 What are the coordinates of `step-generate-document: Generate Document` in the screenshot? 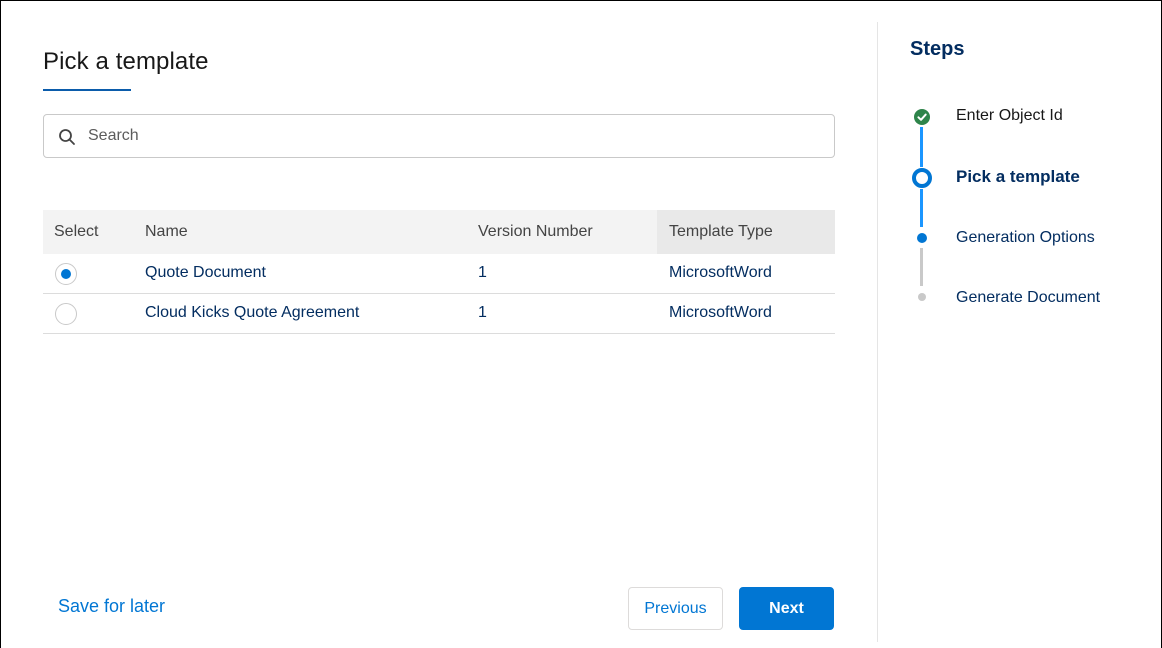 It's located at (1030, 300).